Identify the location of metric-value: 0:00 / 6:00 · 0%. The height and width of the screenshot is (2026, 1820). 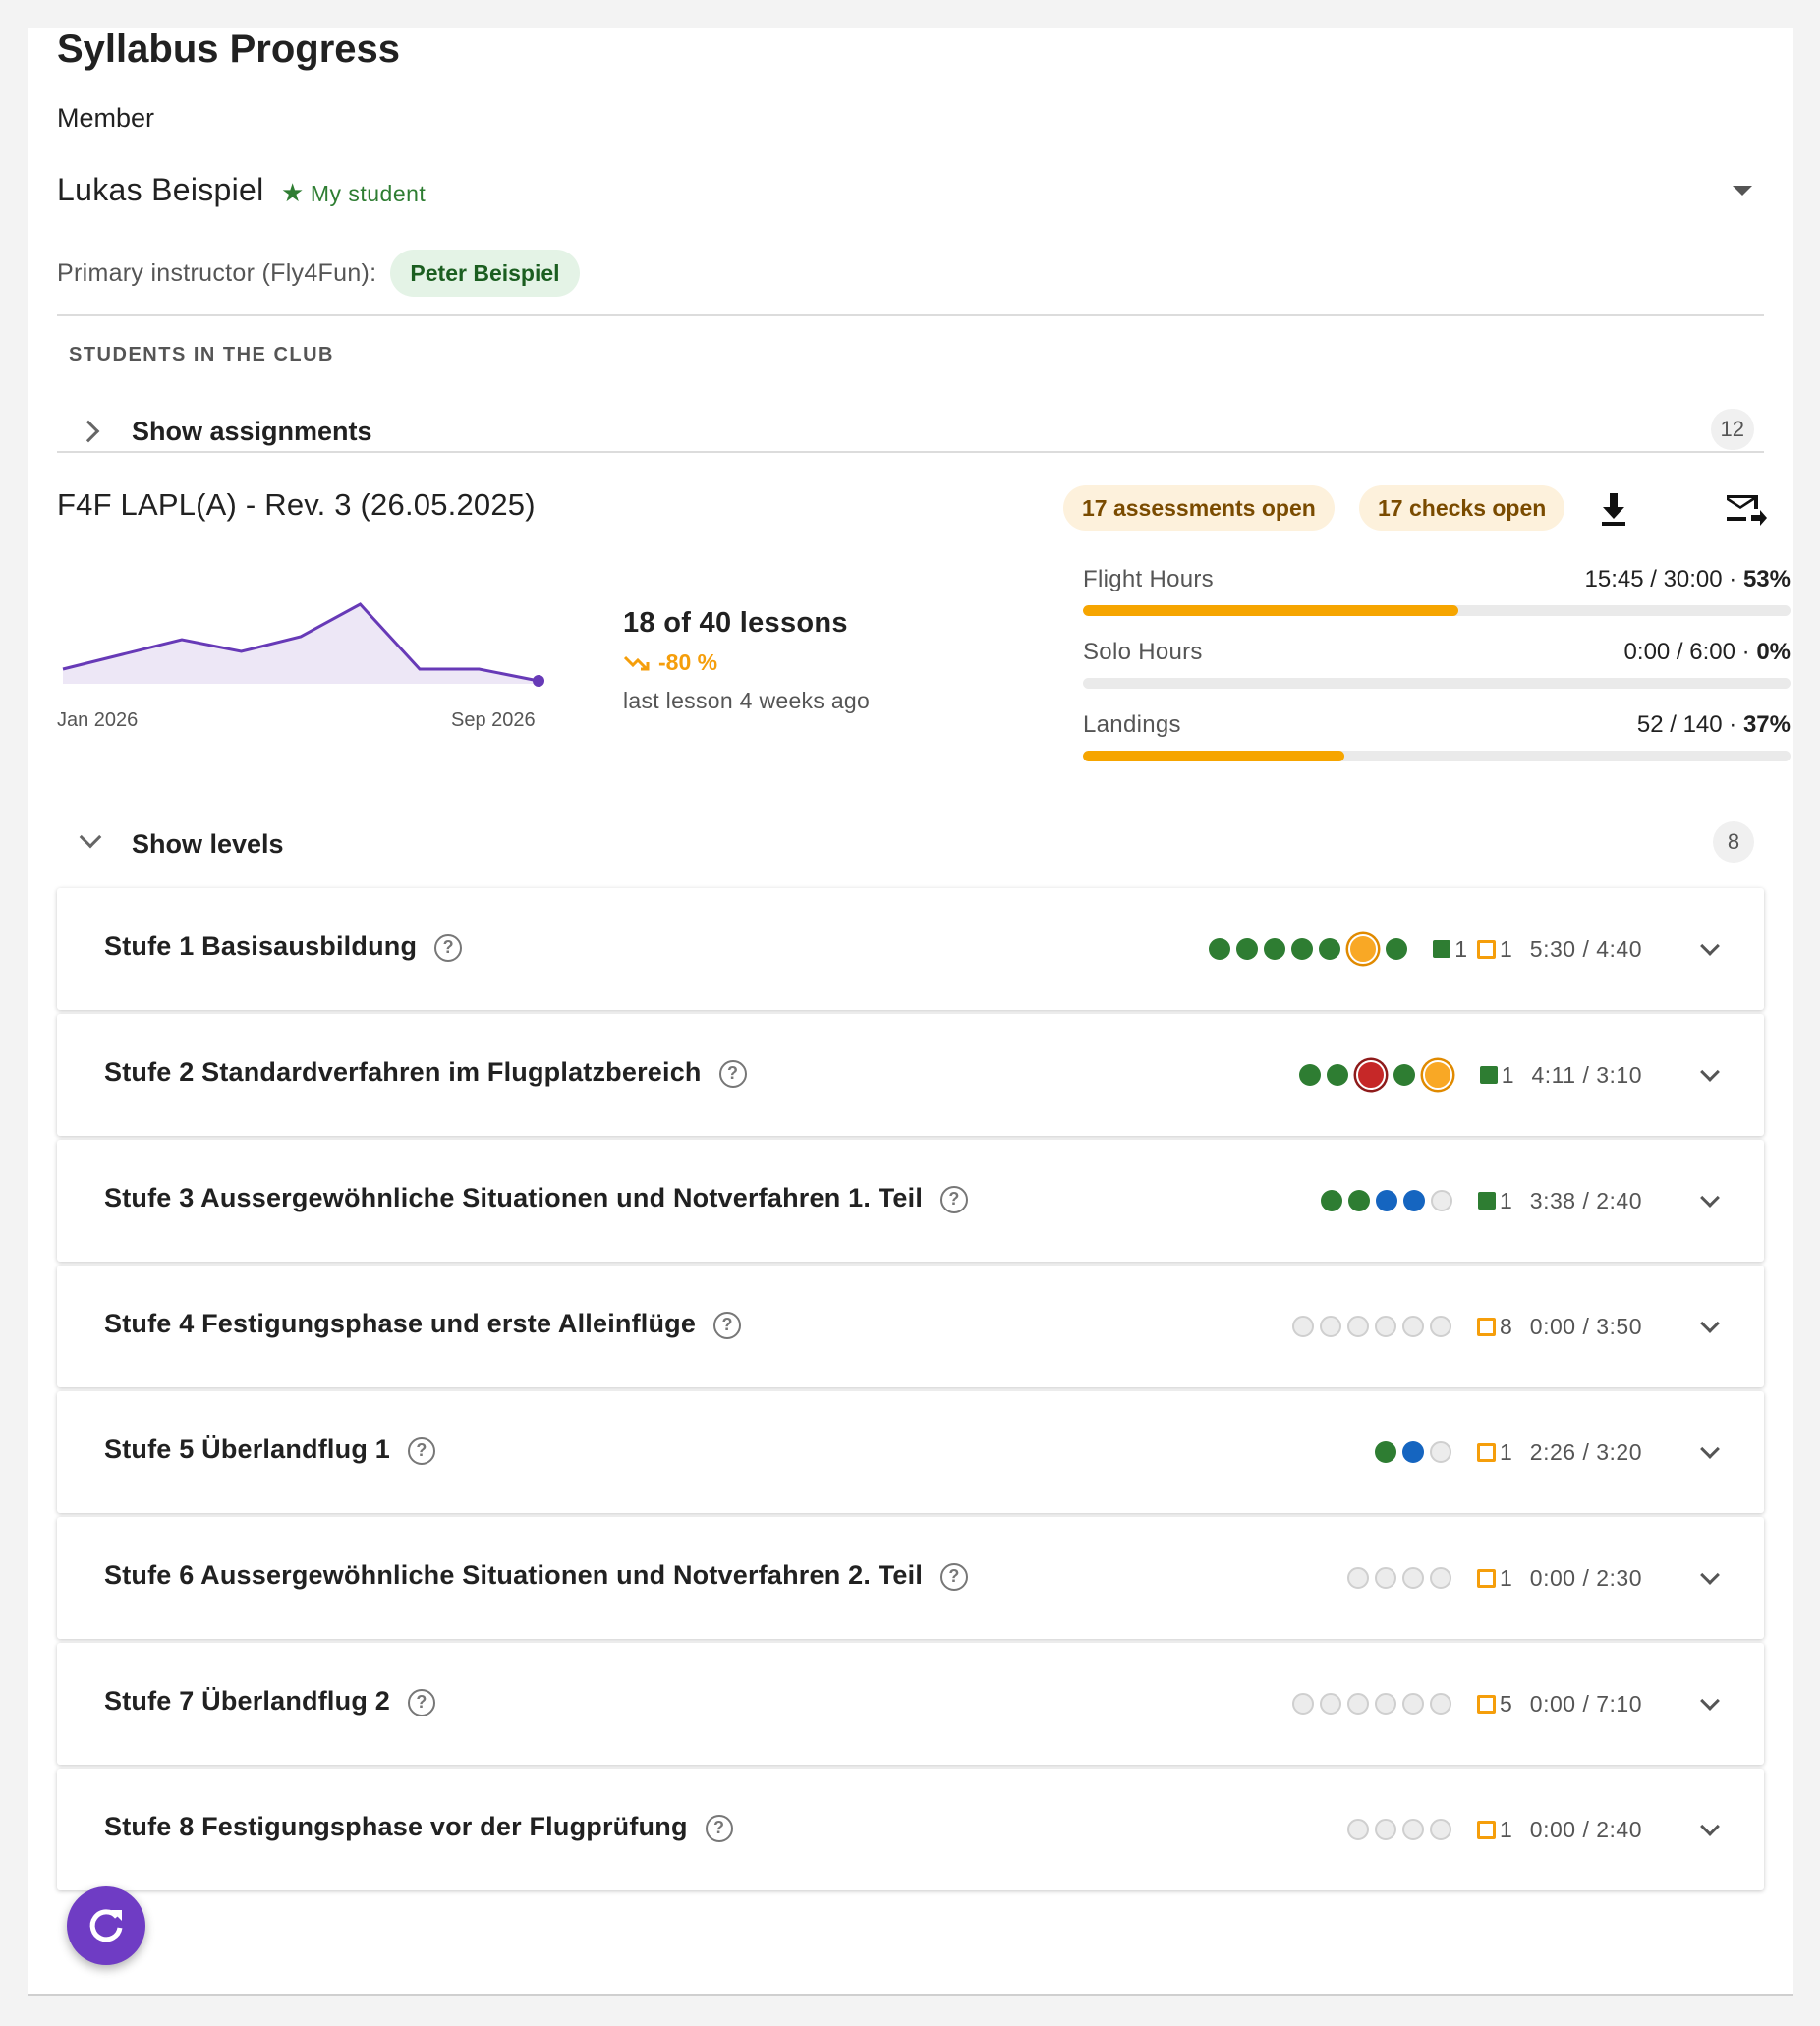
(1707, 652).